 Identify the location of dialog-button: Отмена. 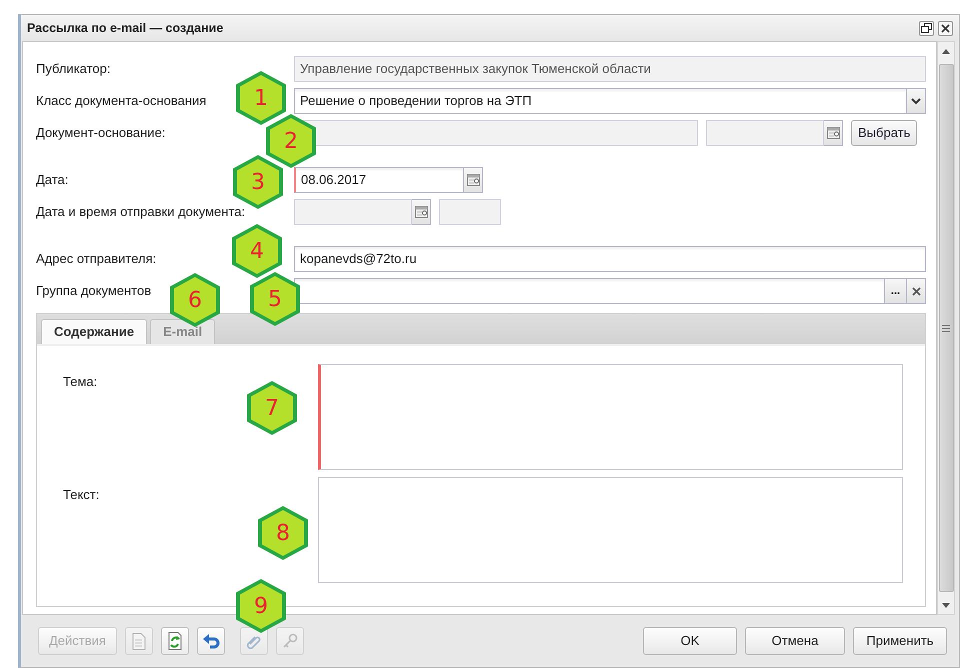
(795, 641).